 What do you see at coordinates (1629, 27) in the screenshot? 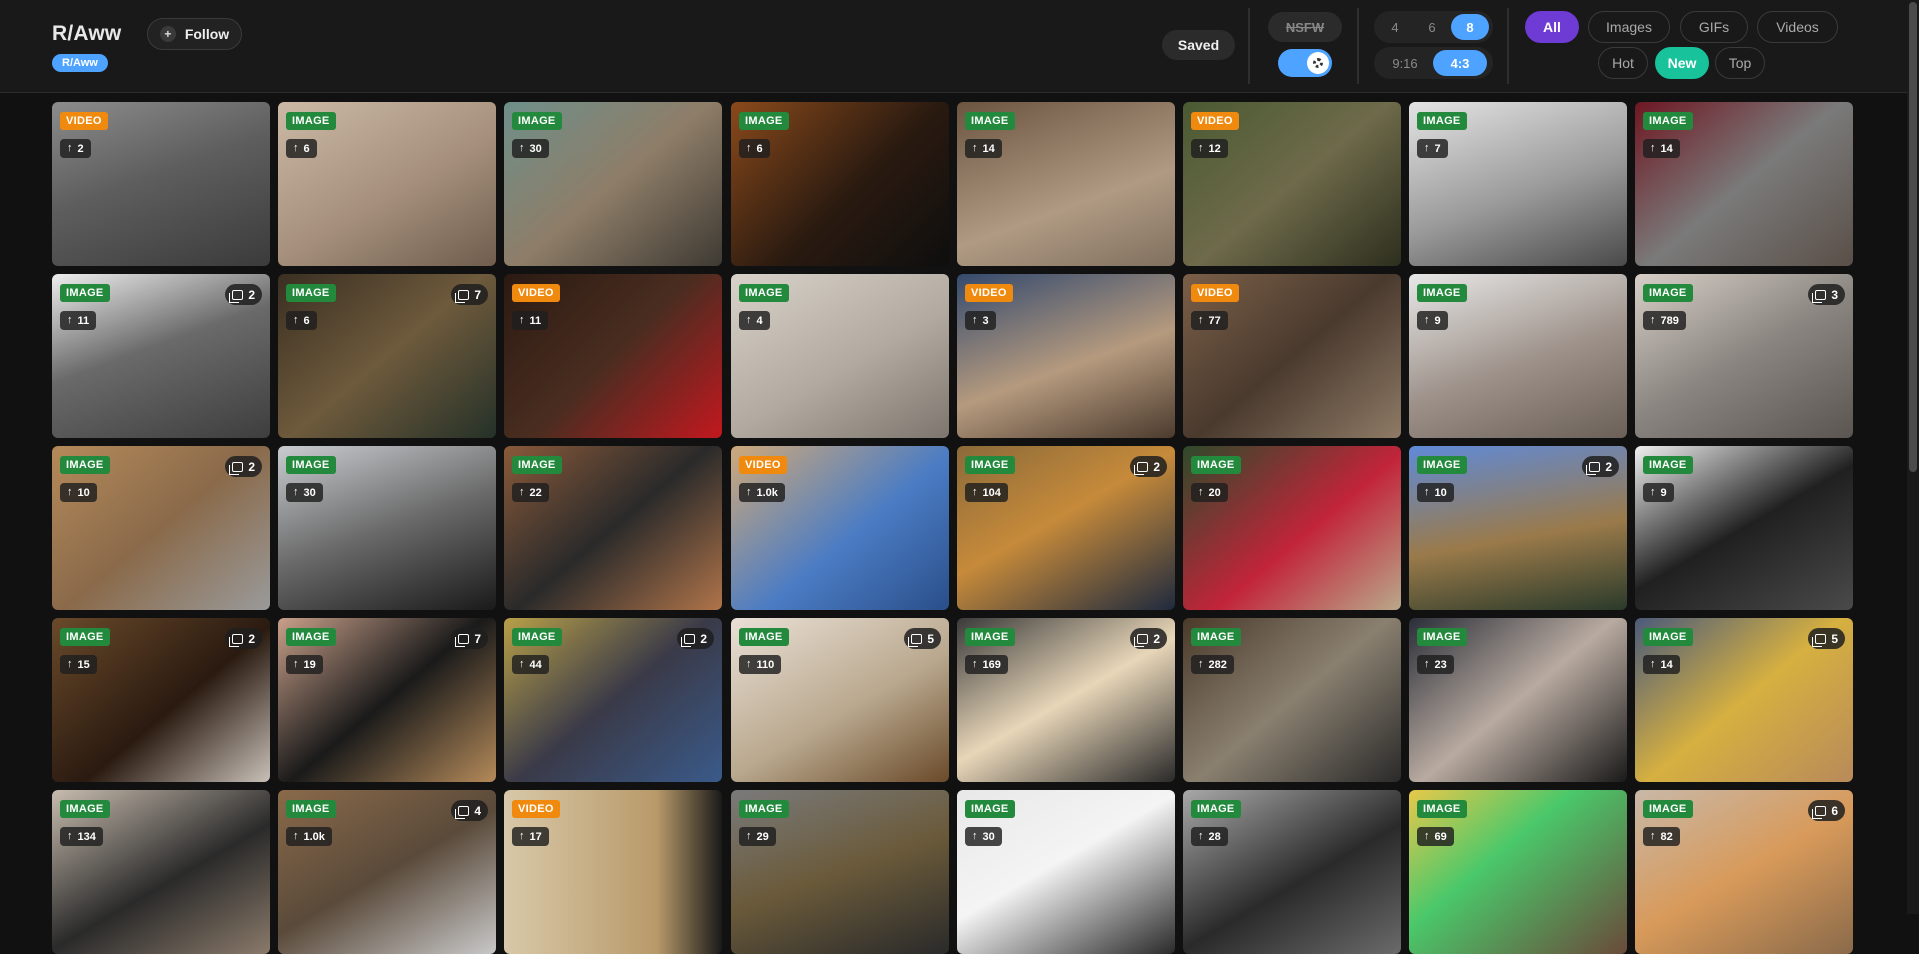
I see `tab-images: Images` at bounding box center [1629, 27].